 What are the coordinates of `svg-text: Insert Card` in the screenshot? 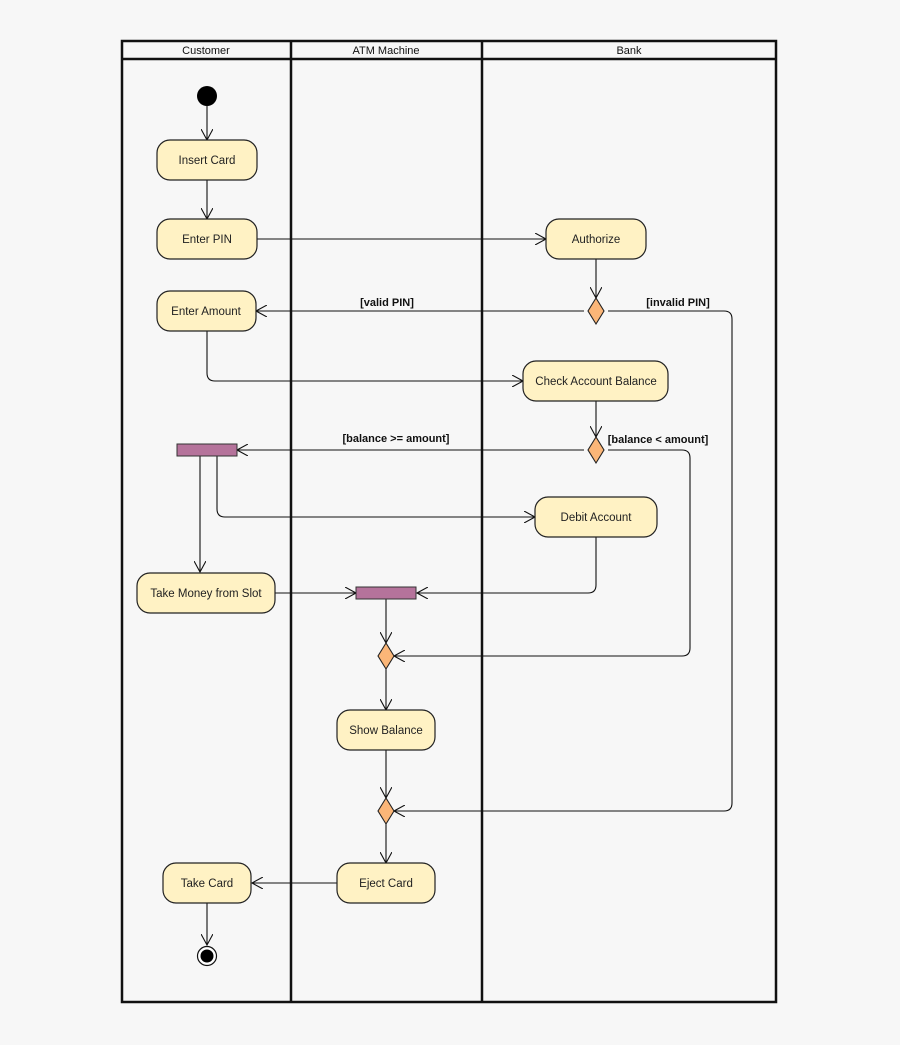 It's located at (207, 161).